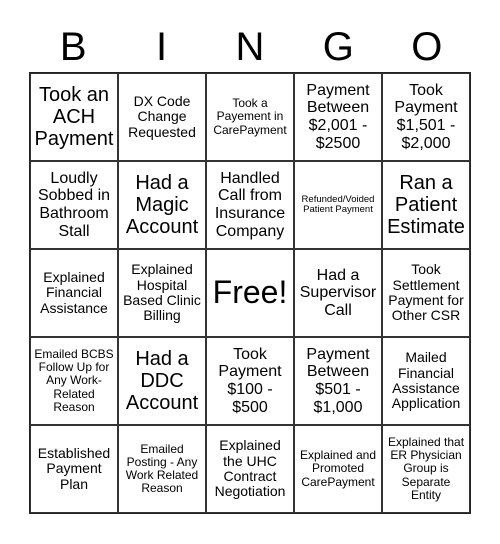 This screenshot has height=544, width=500. I want to click on header-letter-n: N, so click(250, 47).